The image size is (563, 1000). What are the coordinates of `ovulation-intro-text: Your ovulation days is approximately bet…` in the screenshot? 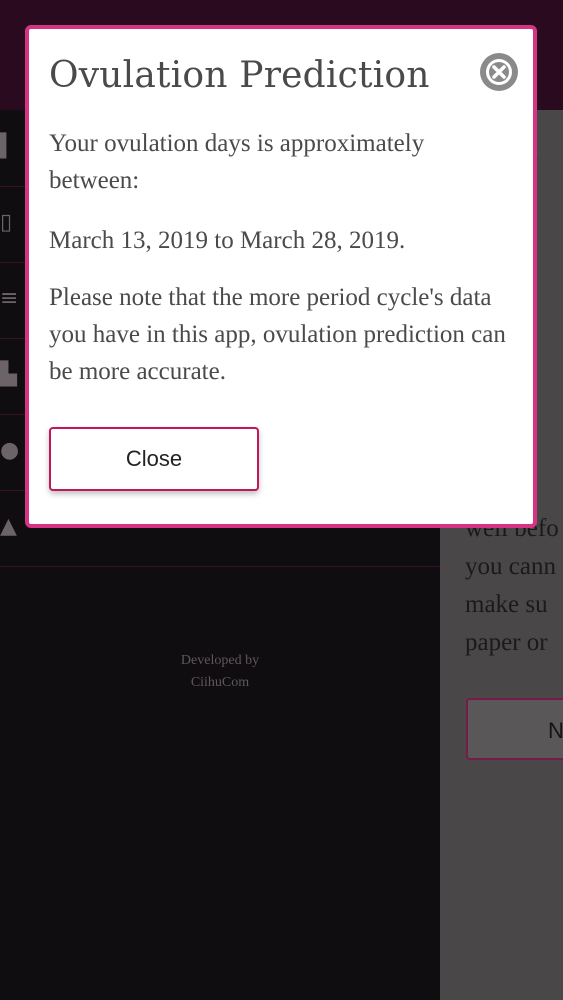 It's located at (237, 162).